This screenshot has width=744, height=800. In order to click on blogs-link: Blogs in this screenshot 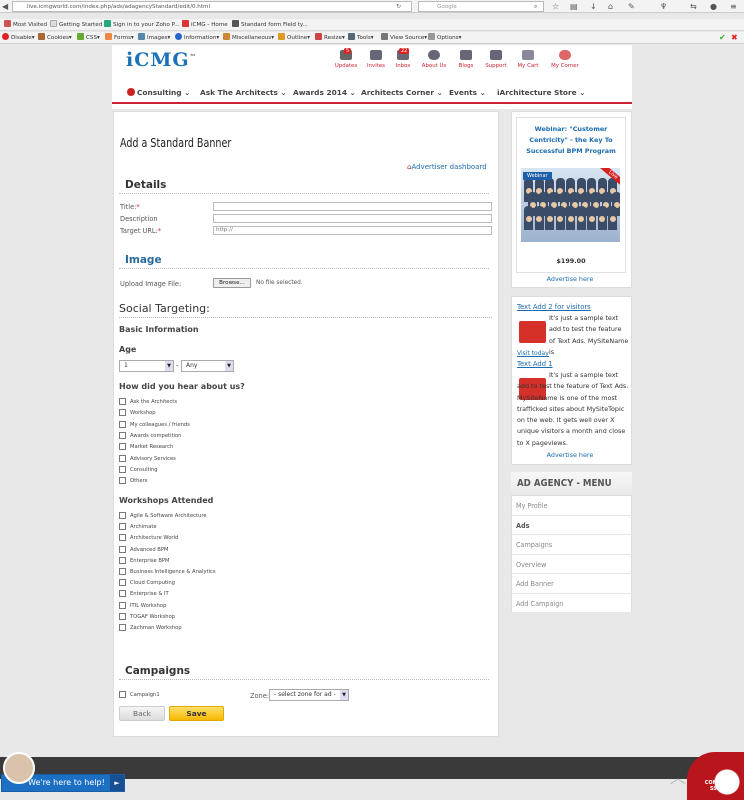, I will do `click(466, 59)`.